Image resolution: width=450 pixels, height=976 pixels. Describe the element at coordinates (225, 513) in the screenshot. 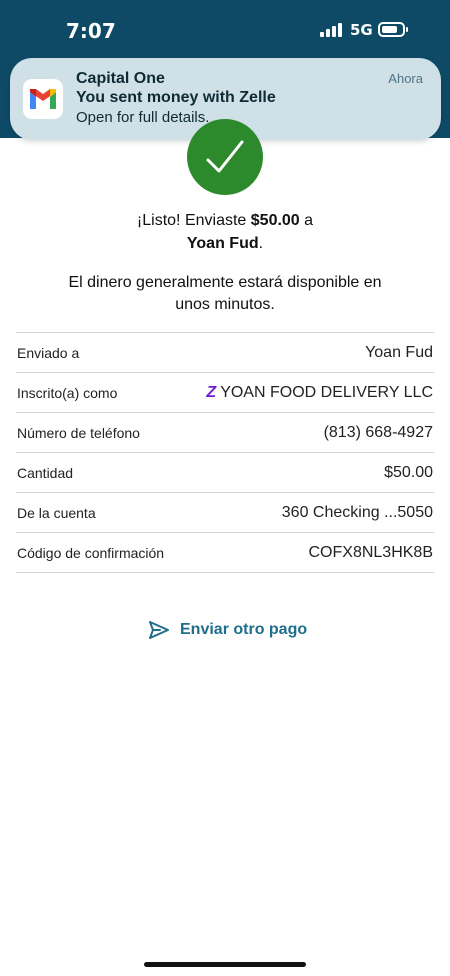

I see `detail-row-account: De la cuenta 360 Checking ...5050` at that location.